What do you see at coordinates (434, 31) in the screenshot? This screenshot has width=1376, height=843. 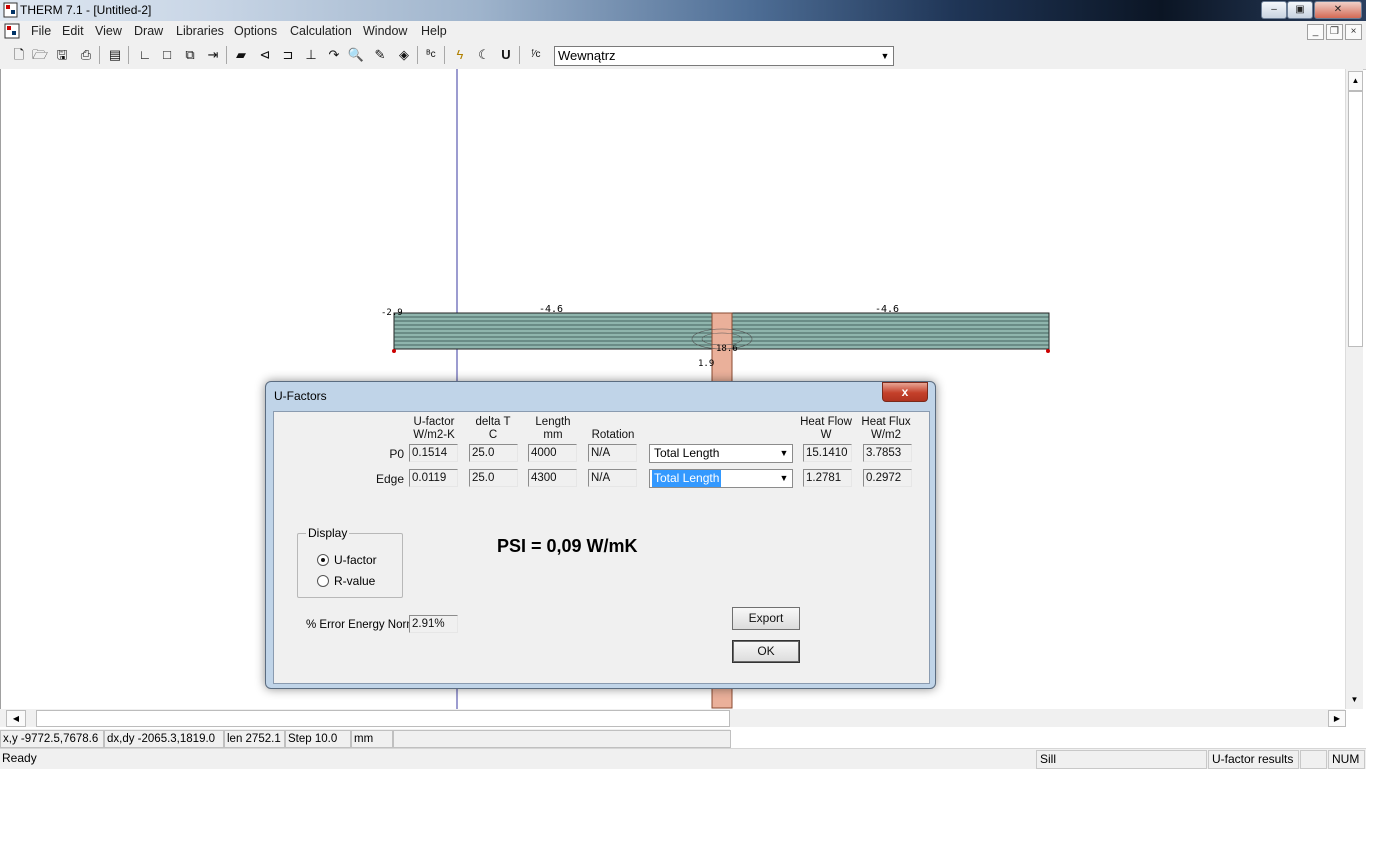 I see `menu-help: Help` at bounding box center [434, 31].